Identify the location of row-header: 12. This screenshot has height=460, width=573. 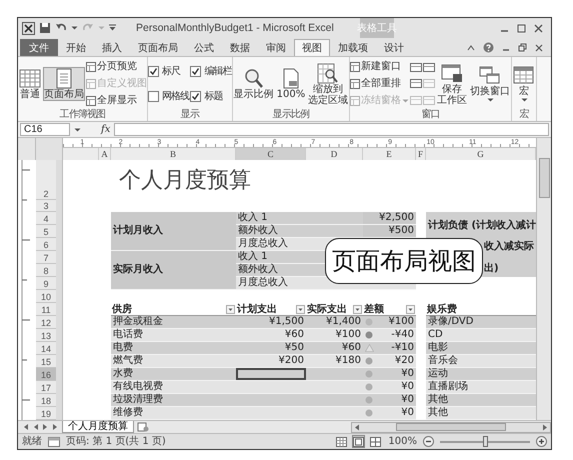
(46, 322).